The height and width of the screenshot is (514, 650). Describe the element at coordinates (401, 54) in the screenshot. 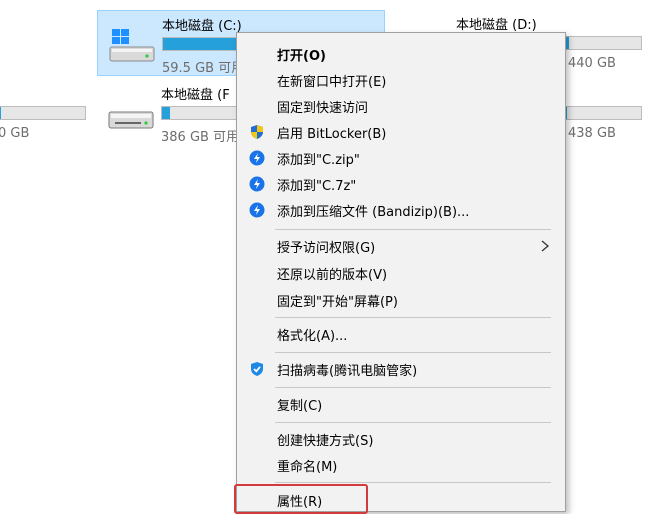

I see `menu-item-open: 打开(O)` at that location.